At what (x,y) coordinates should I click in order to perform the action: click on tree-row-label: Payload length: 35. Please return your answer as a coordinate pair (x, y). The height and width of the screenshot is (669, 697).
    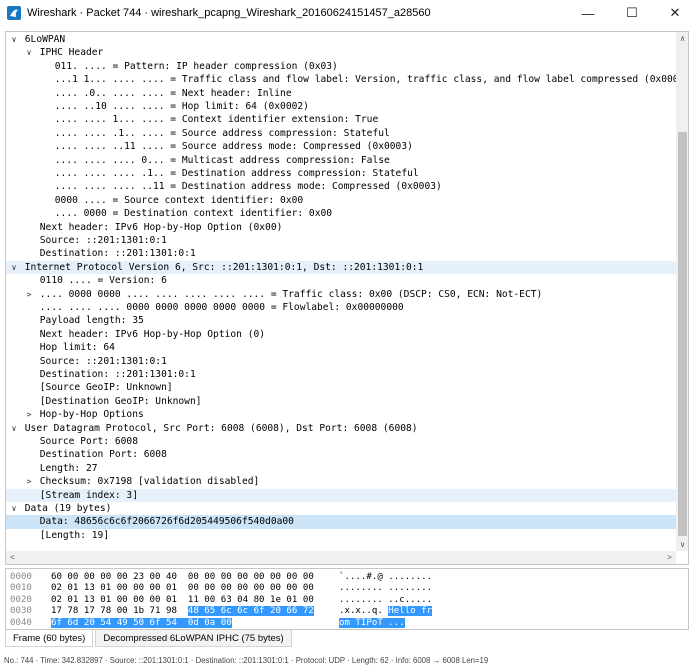
    Looking at the image, I should click on (91, 321).